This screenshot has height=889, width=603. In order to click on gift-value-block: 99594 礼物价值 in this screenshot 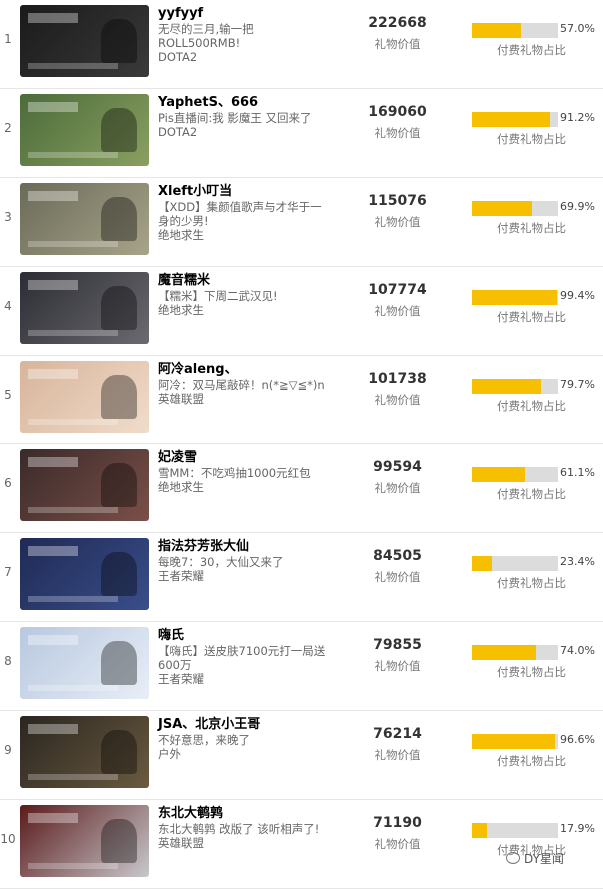, I will do `click(397, 477)`.